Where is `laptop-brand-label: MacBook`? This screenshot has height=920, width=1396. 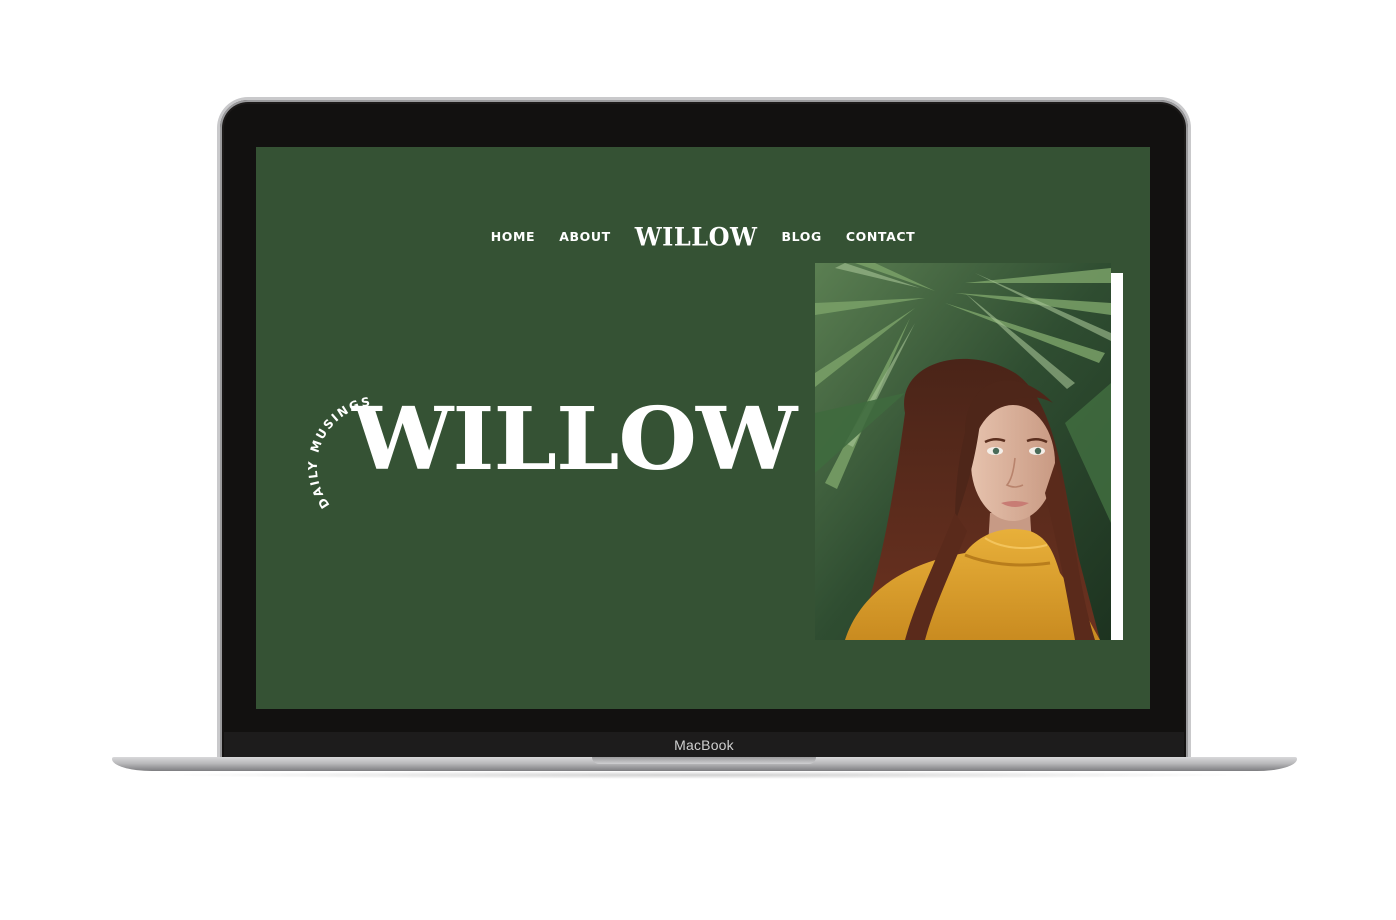 laptop-brand-label: MacBook is located at coordinates (704, 745).